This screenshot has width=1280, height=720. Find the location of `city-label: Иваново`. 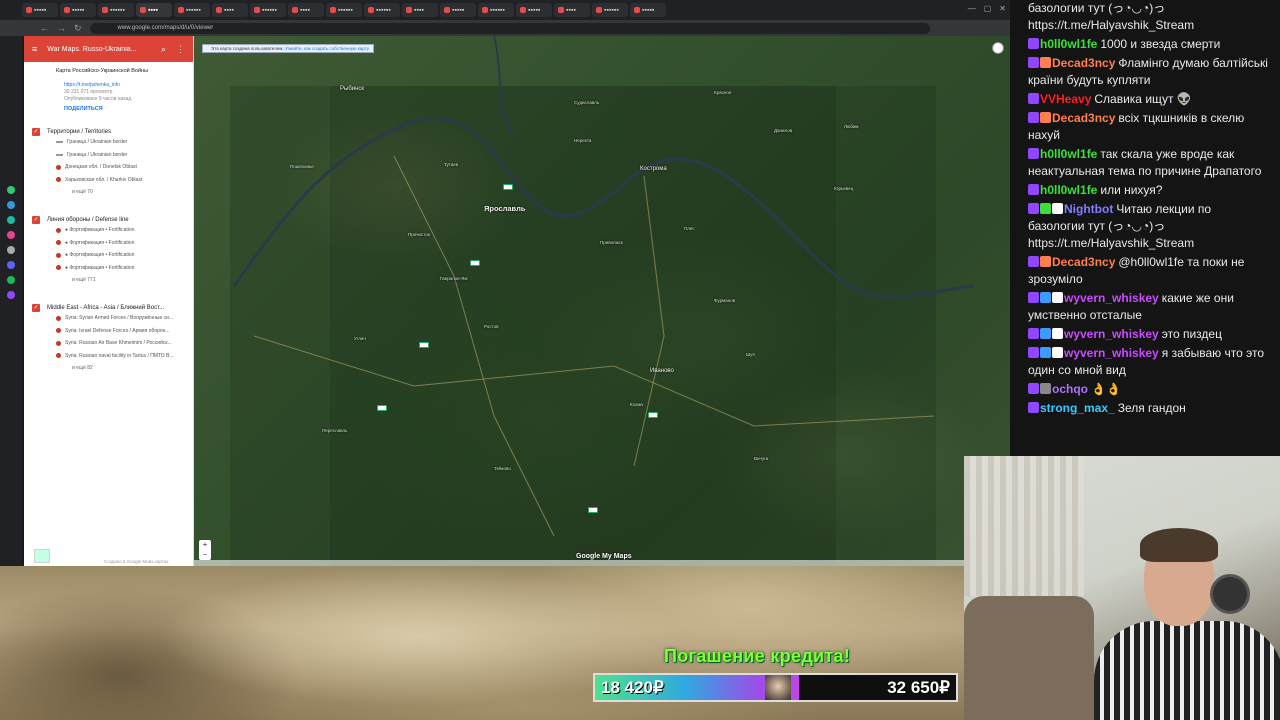

city-label: Иваново is located at coordinates (662, 371).